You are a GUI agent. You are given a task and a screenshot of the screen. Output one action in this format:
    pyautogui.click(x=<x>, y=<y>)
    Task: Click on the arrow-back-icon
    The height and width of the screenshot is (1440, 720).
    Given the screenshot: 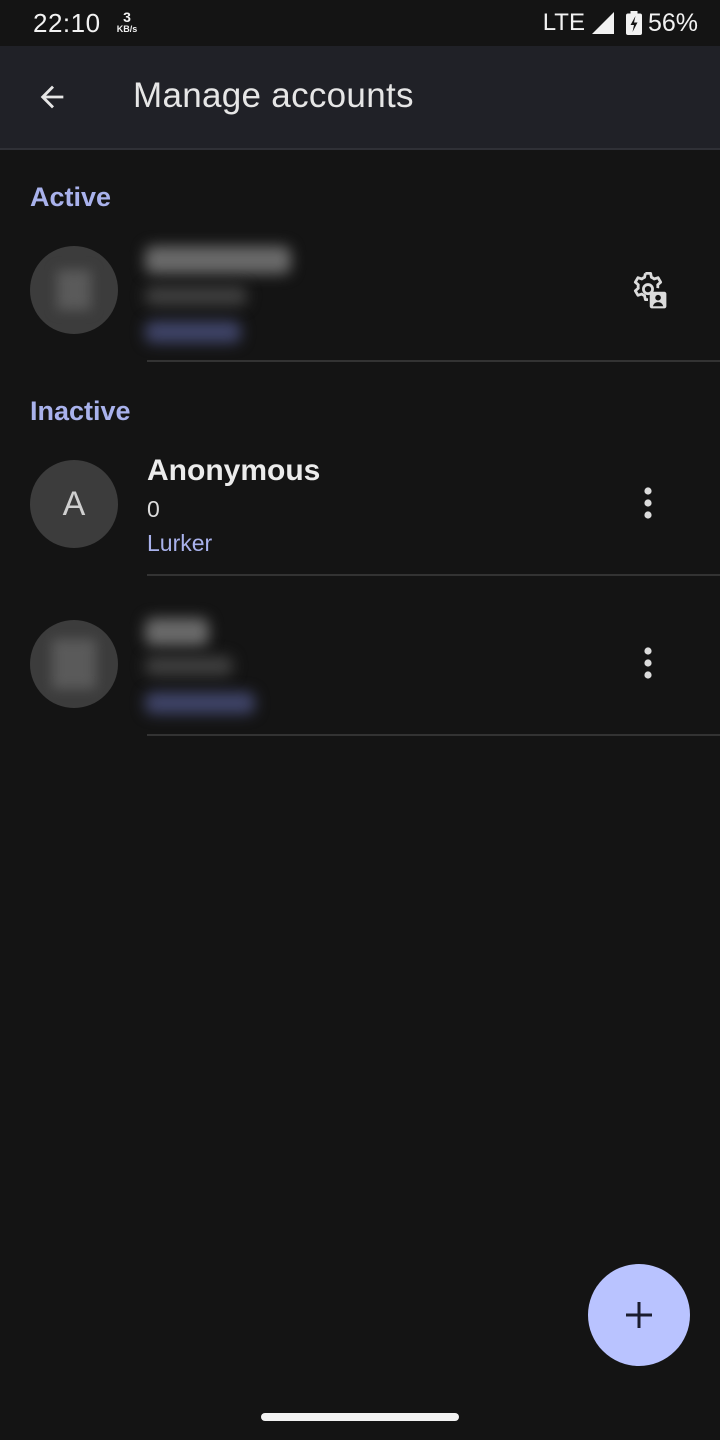 What is the action you would take?
    pyautogui.click(x=52, y=97)
    